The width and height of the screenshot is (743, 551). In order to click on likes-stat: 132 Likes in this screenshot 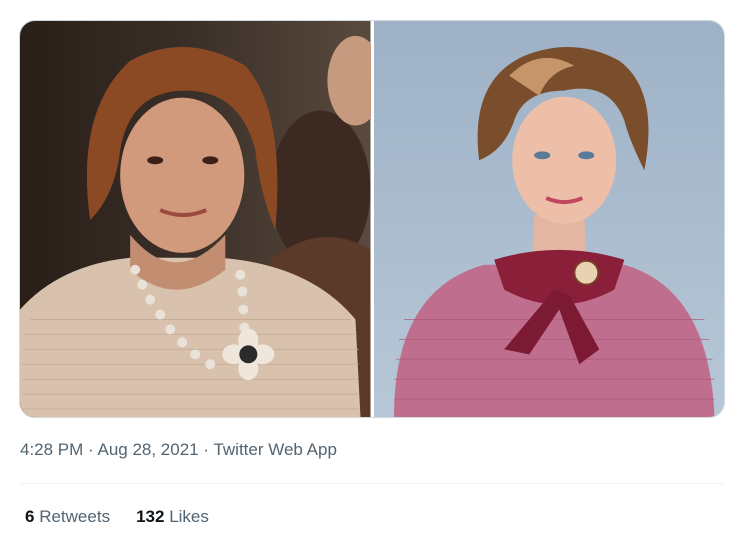, I will do `click(172, 517)`.